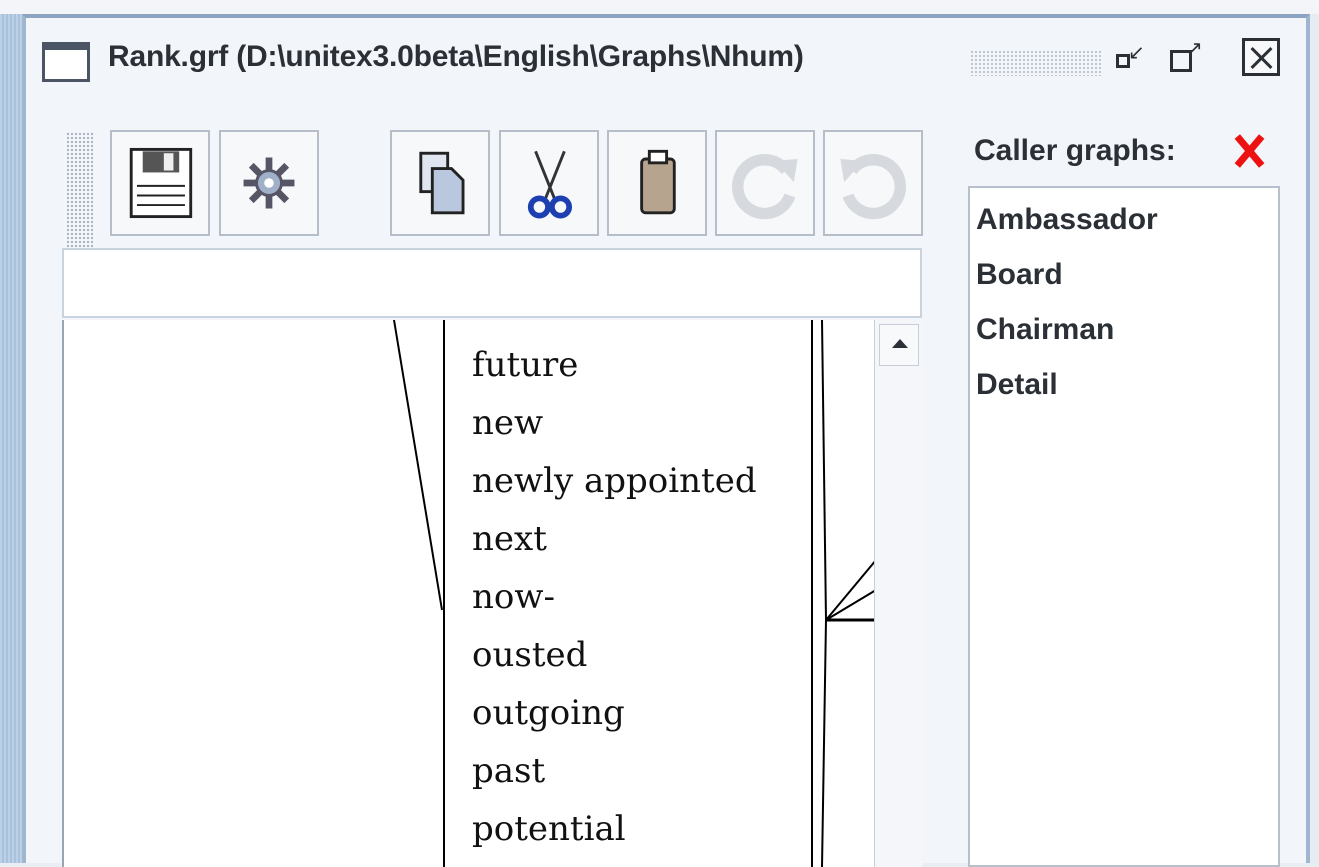 Image resolution: width=1319 pixels, height=867 pixels. Describe the element at coordinates (11, 438) in the screenshot. I see `desktop-left-edge` at that location.